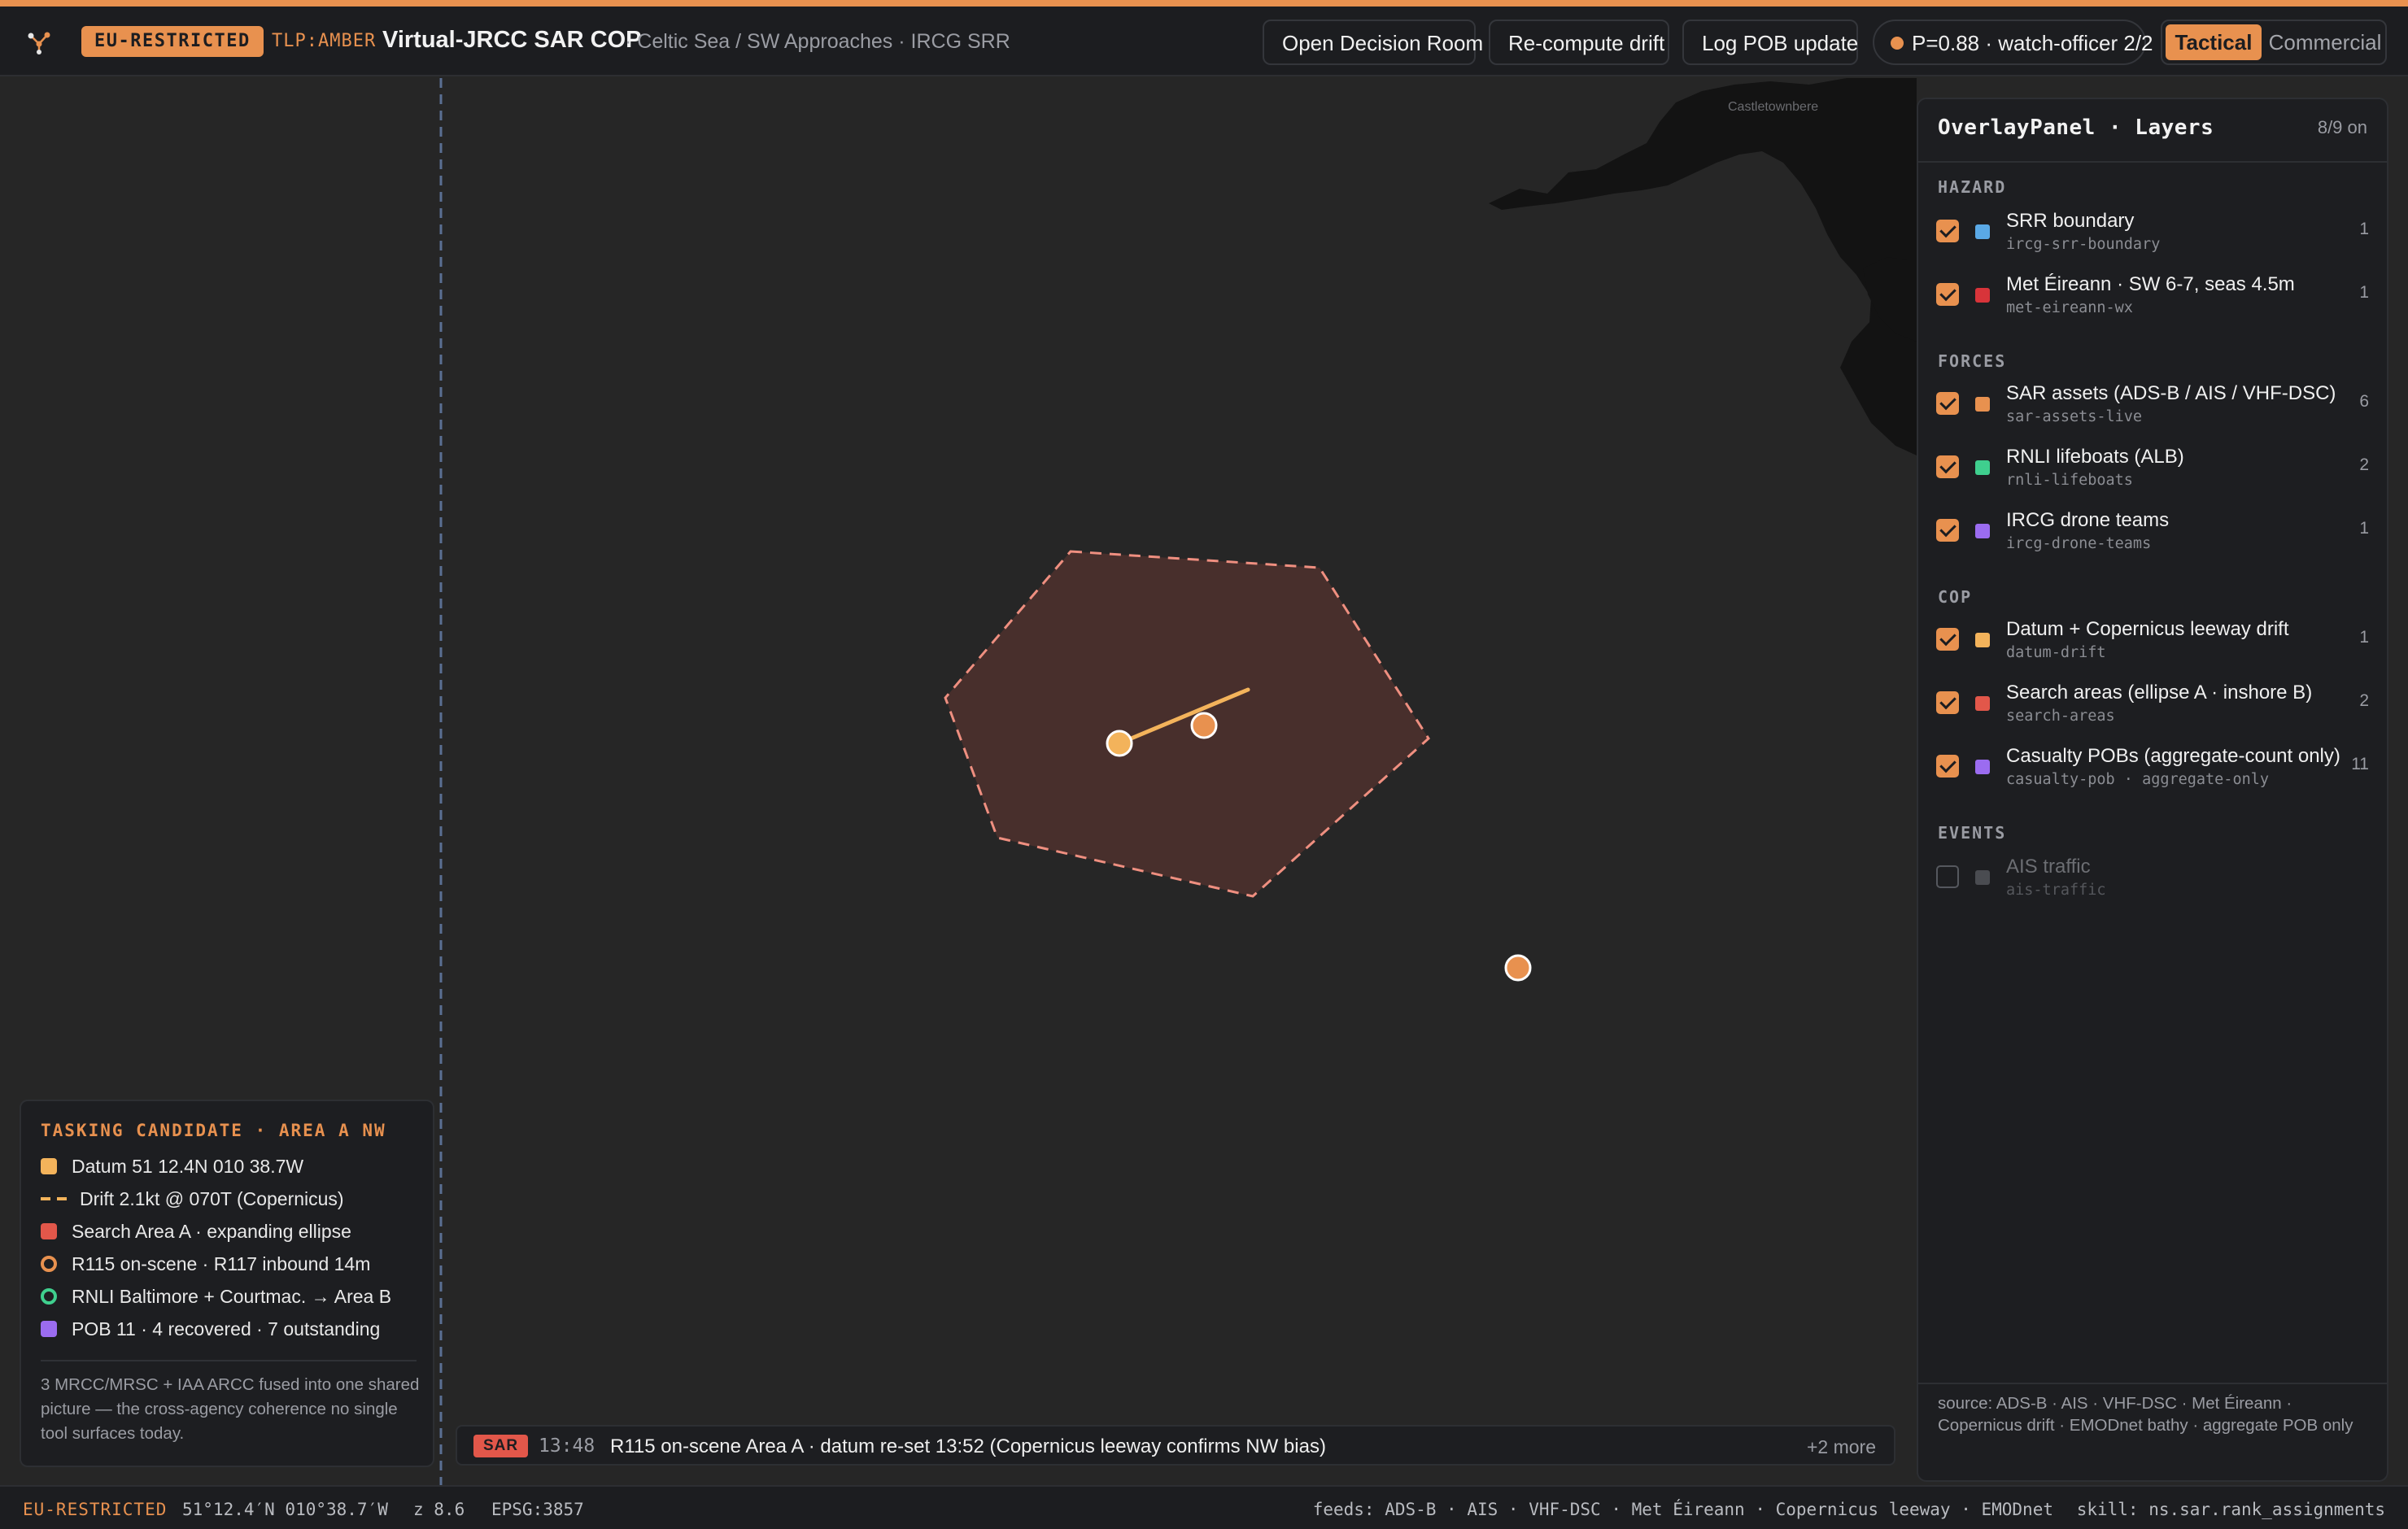 The width and height of the screenshot is (2408, 1529). Describe the element at coordinates (567, 1446) in the screenshot. I see `event-time: 13:48` at that location.